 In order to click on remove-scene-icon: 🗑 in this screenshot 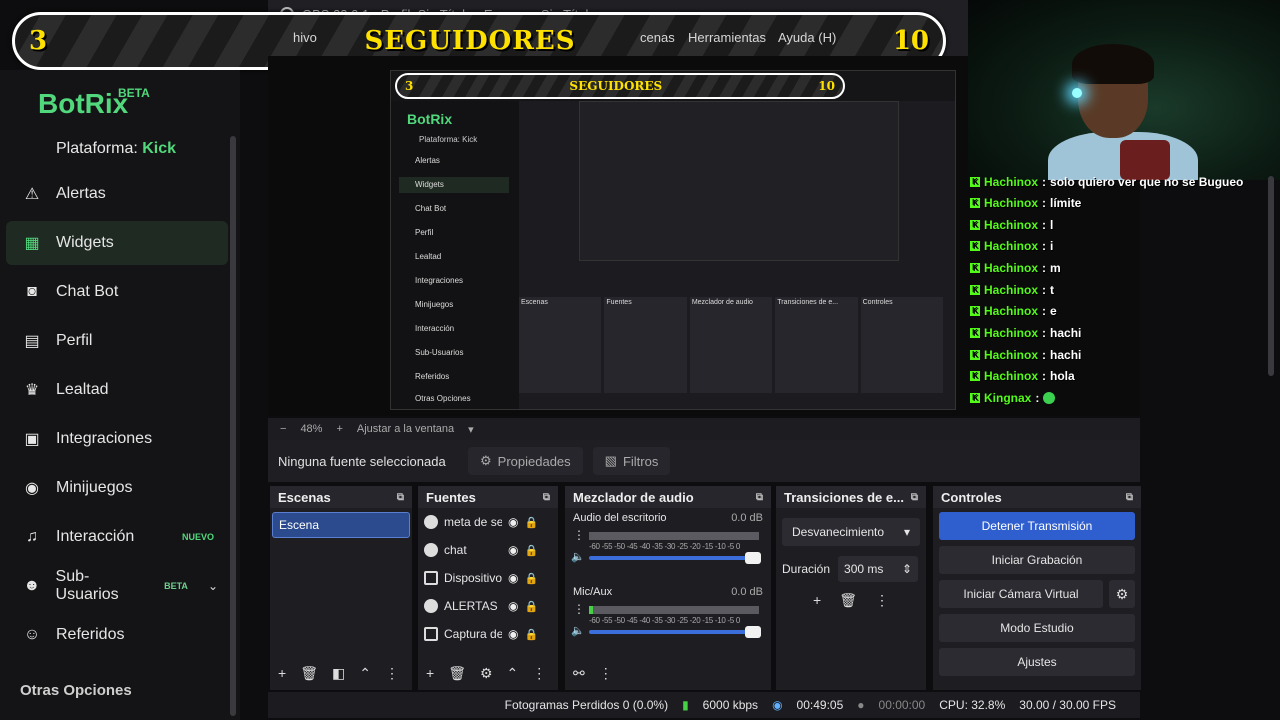, I will do `click(309, 673)`.